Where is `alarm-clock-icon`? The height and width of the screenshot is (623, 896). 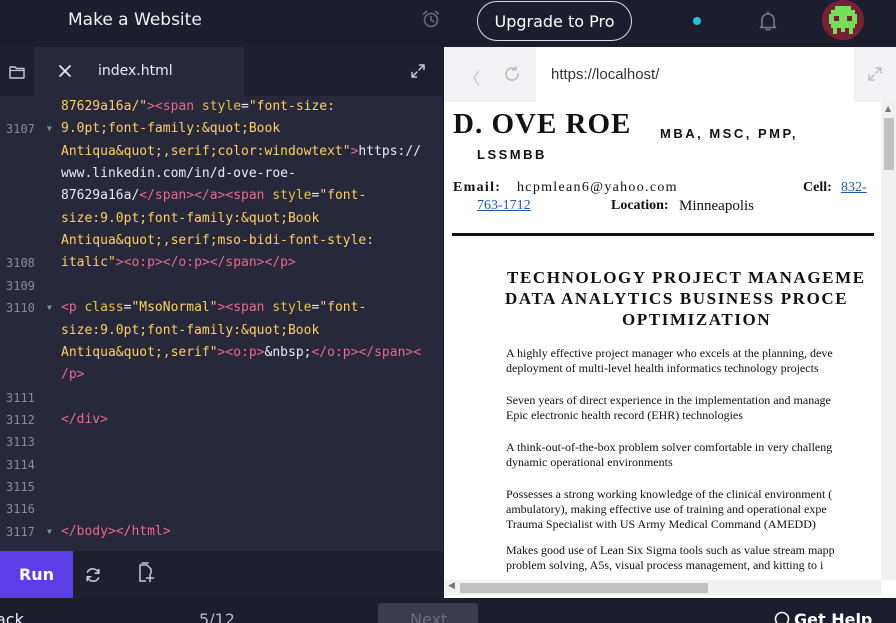 alarm-clock-icon is located at coordinates (431, 19).